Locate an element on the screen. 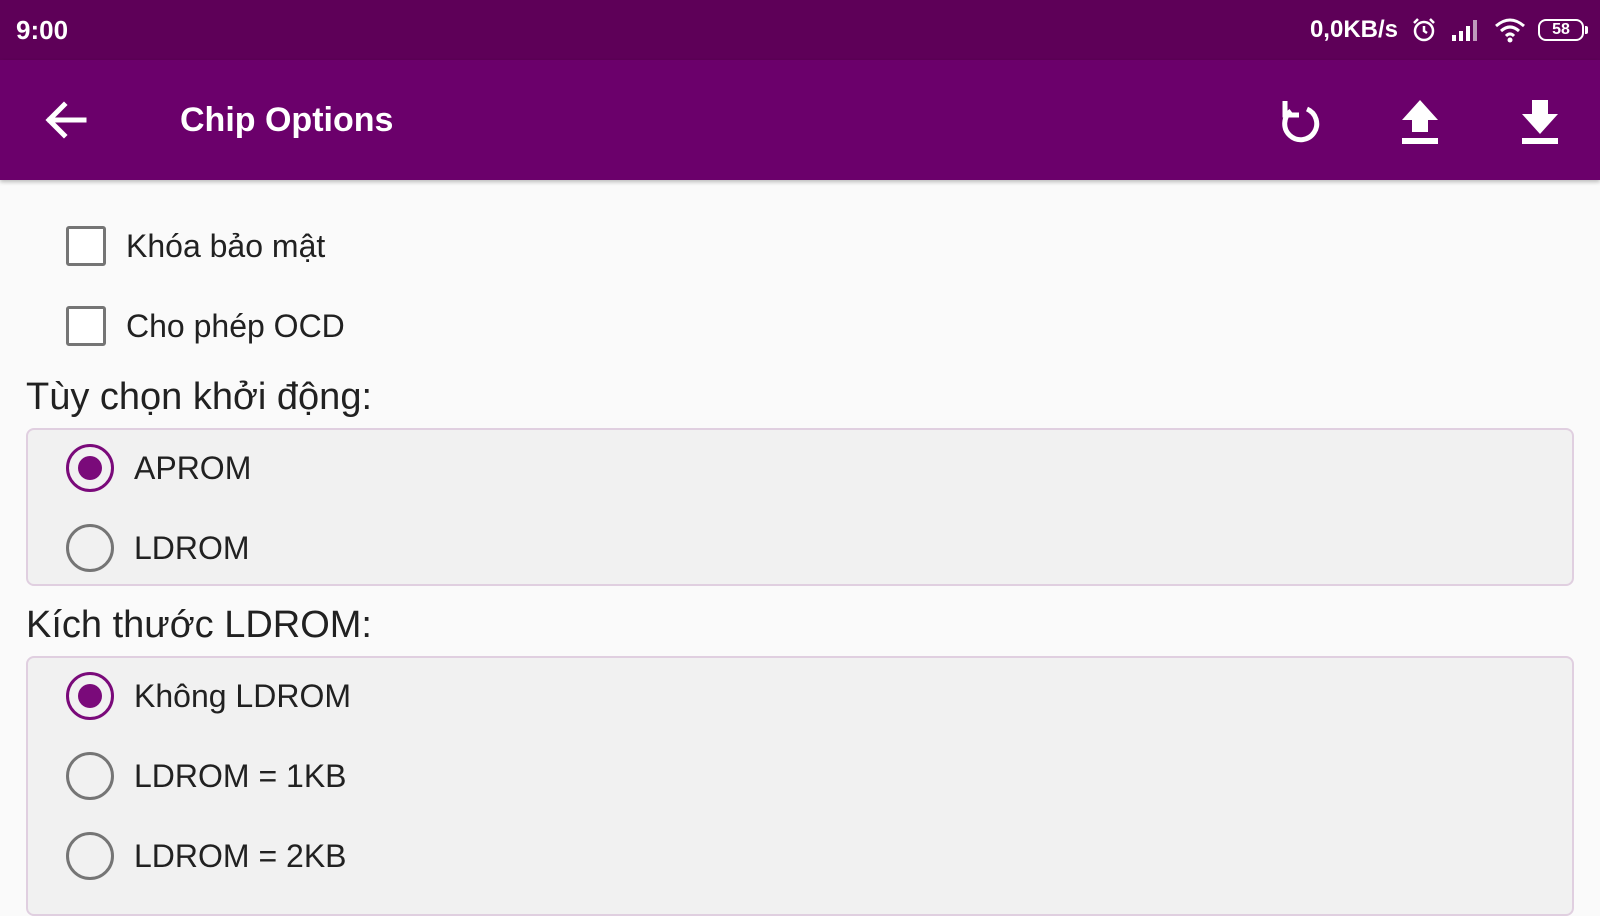  radio-ldrom: LDROM is located at coordinates (158, 548).